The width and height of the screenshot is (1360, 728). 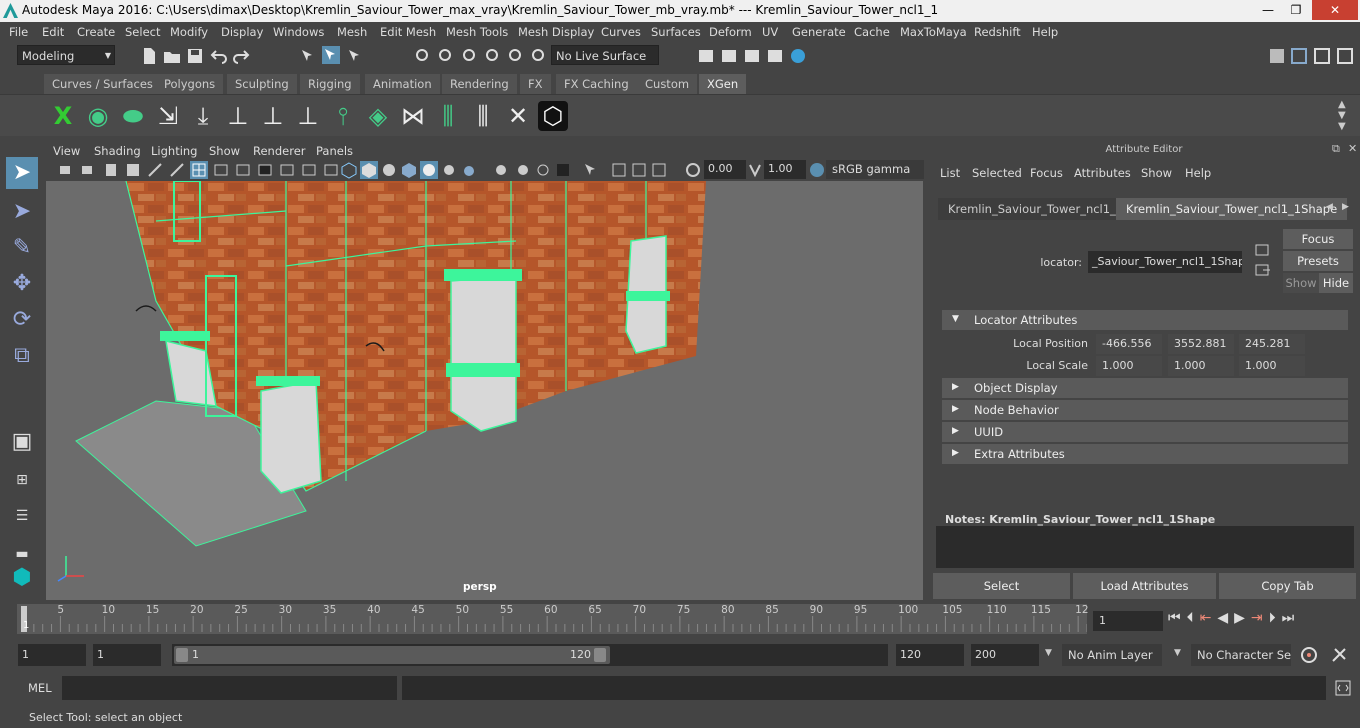 I want to click on shelf-tab-sculpting: Sculpting, so click(x=262, y=84).